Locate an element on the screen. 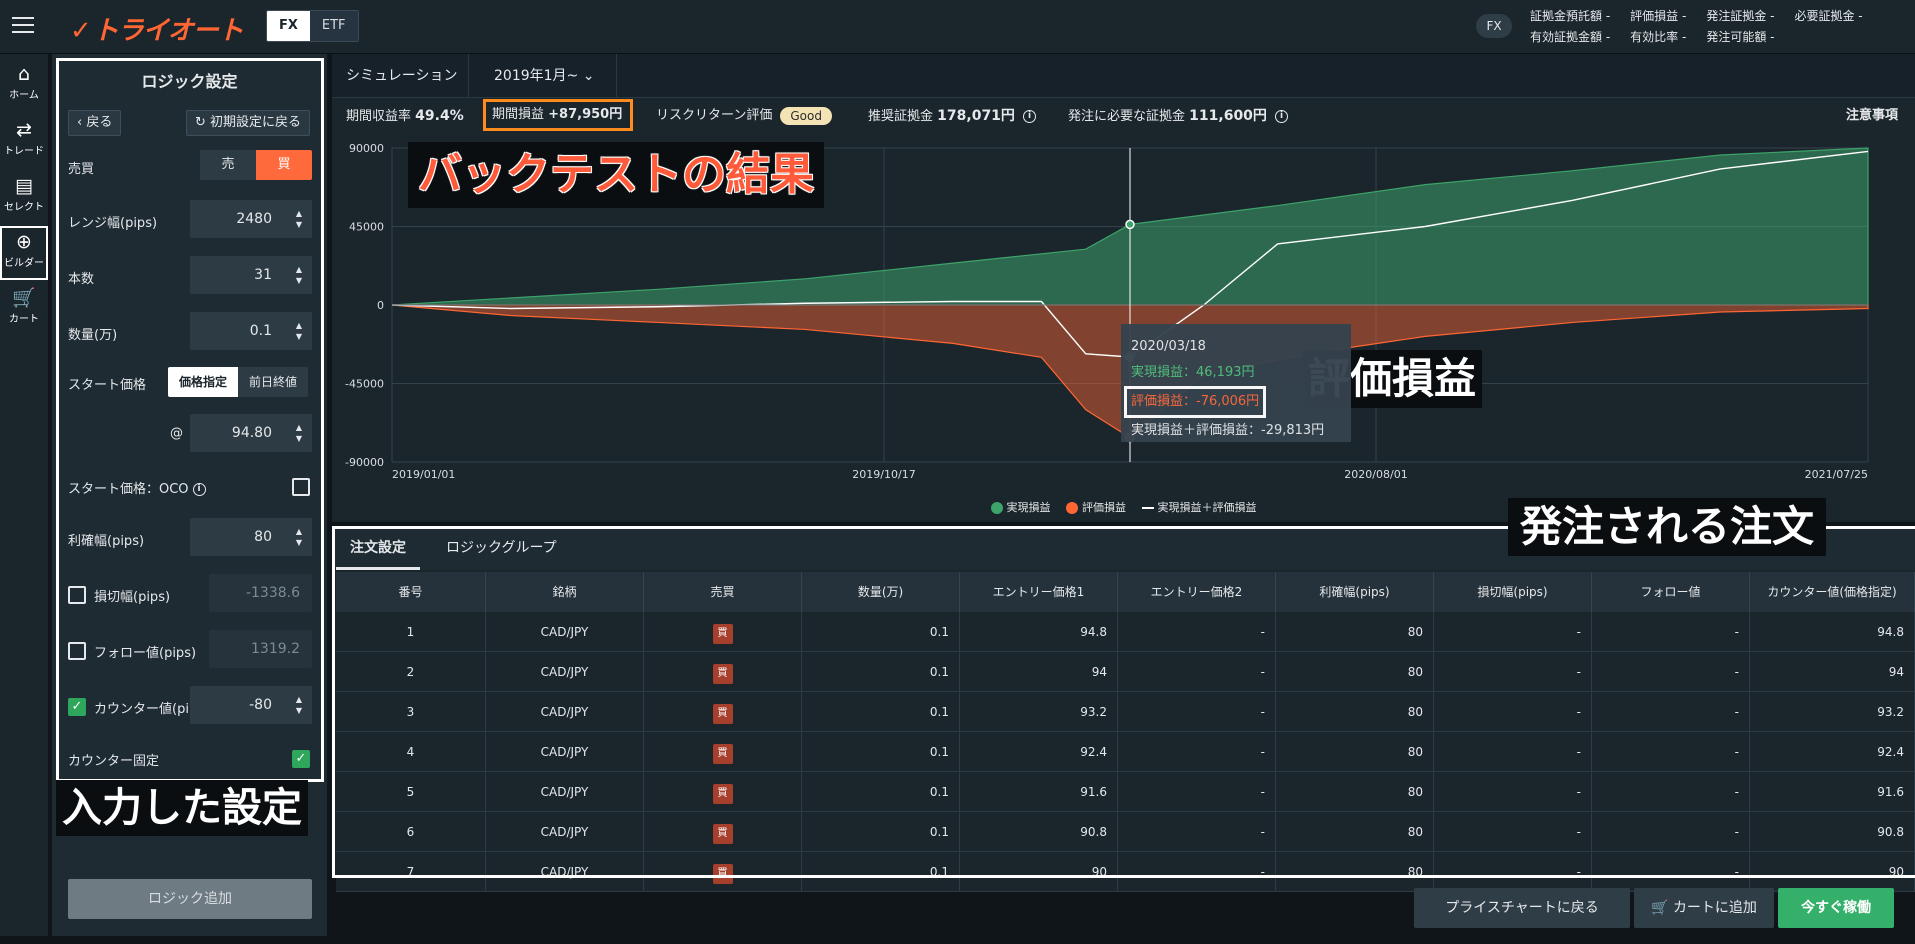 The width and height of the screenshot is (1915, 944). asset-tab-fx: FX is located at coordinates (288, 26).